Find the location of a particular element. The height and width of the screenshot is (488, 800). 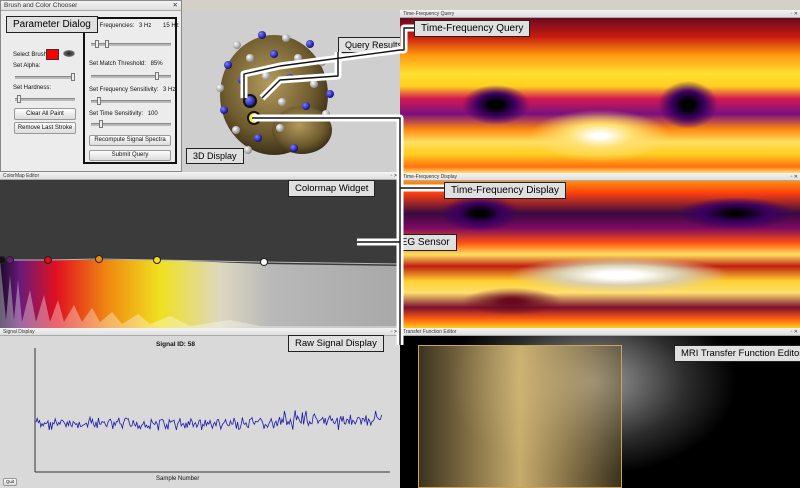

freq-high-value: 15 Hz is located at coordinates (171, 26).